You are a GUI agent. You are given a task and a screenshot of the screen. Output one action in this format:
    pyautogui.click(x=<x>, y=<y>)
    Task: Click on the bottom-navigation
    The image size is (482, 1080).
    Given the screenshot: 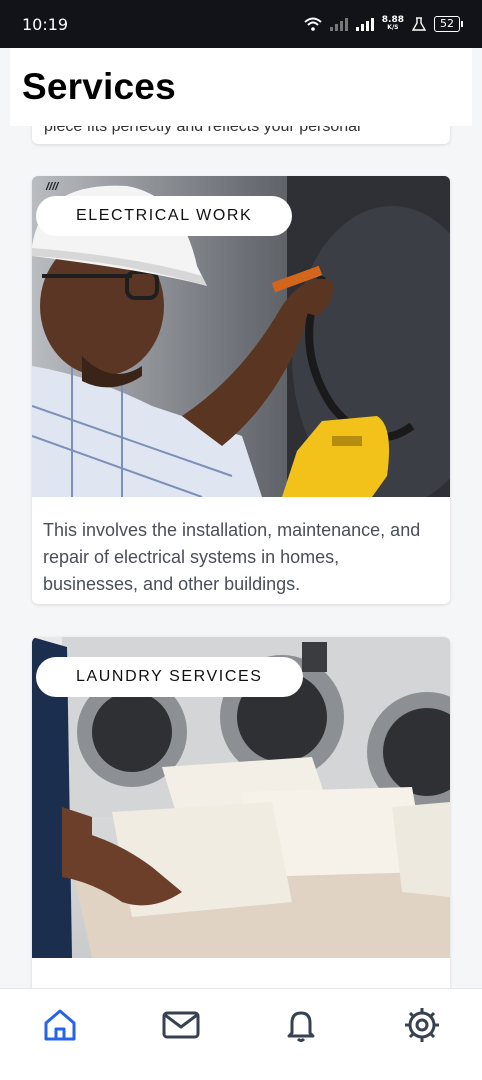 What is the action you would take?
    pyautogui.click(x=241, y=1034)
    